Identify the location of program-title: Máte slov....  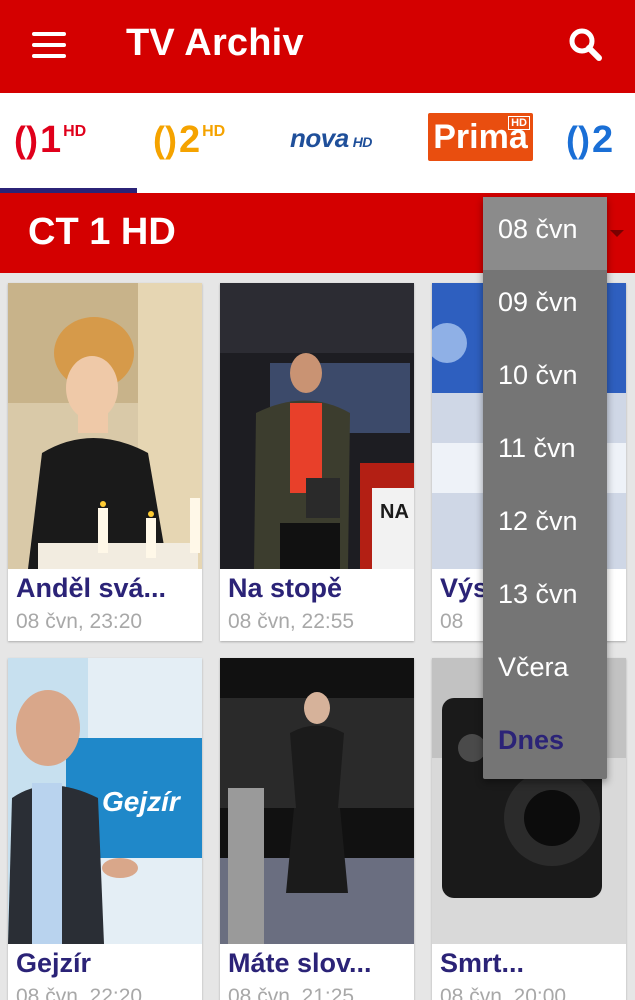
(300, 963).